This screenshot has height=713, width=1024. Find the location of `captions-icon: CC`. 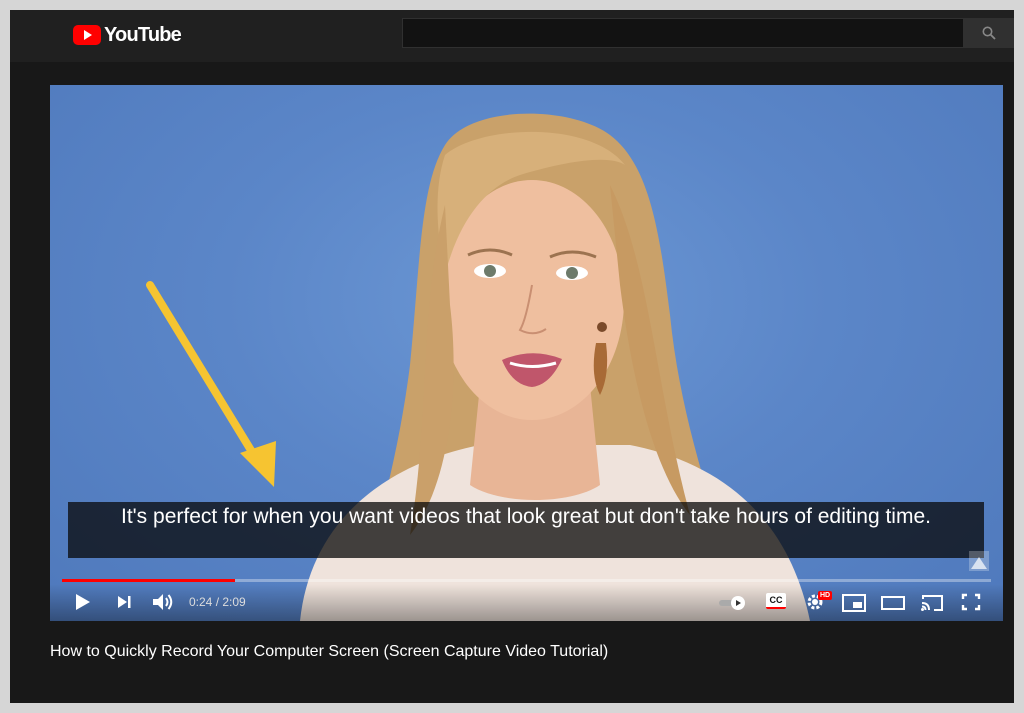

captions-icon: CC is located at coordinates (776, 601).